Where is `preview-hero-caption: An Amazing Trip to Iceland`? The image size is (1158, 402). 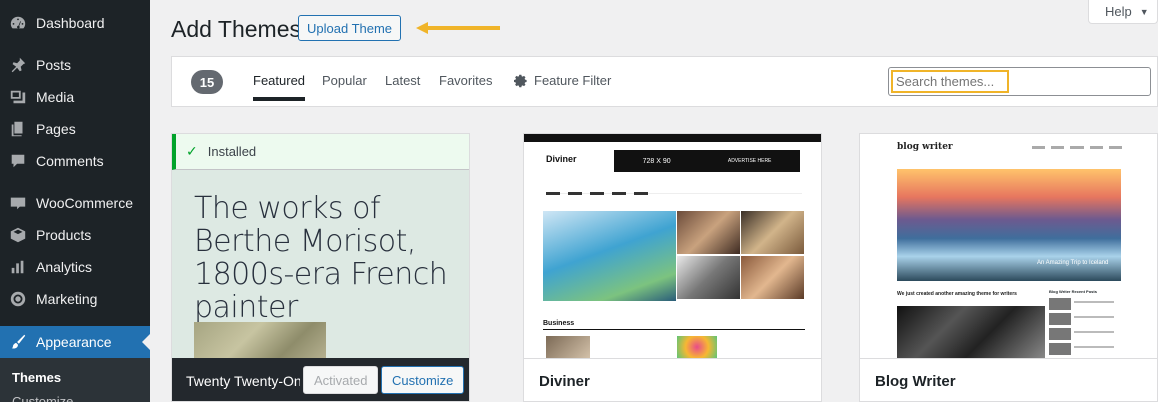
preview-hero-caption: An Amazing Trip to Iceland is located at coordinates (1073, 263).